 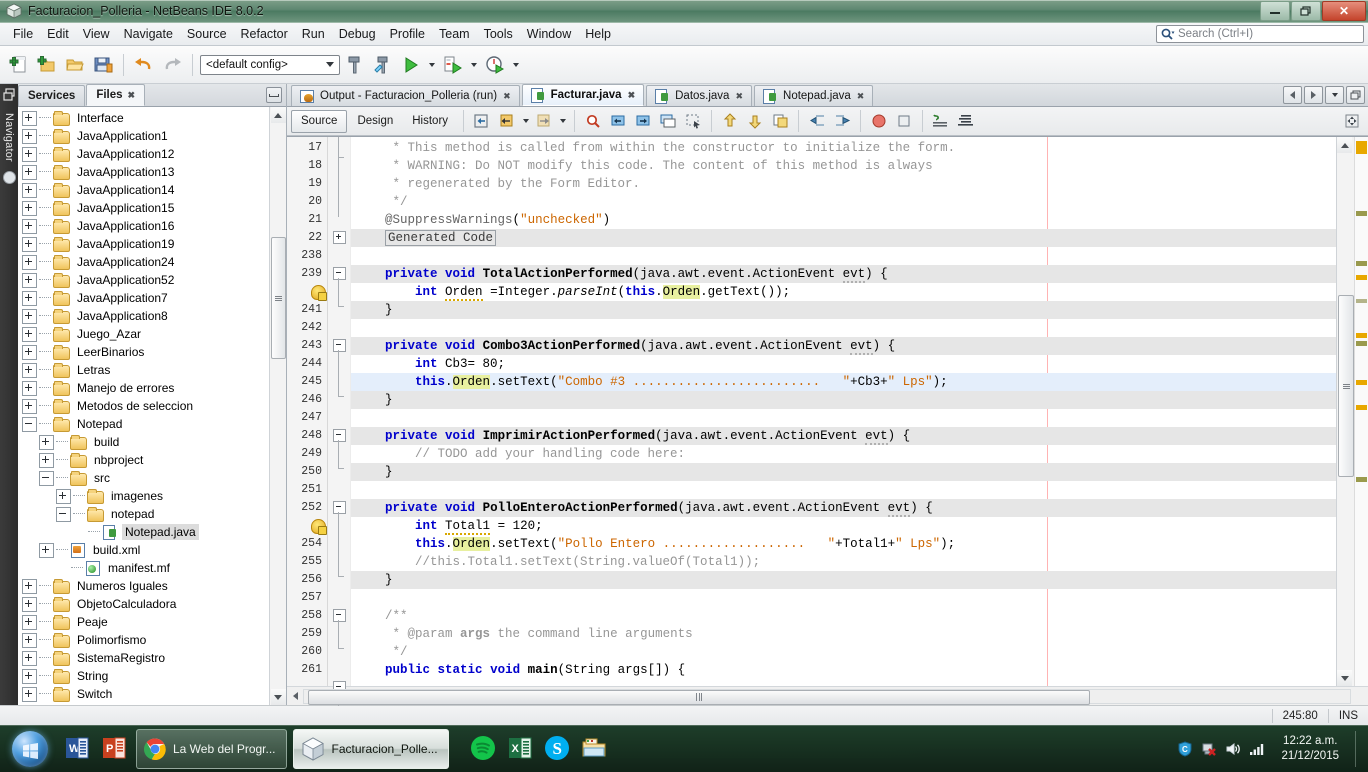 What do you see at coordinates (1344, 678) in the screenshot?
I see `scroll-down-button` at bounding box center [1344, 678].